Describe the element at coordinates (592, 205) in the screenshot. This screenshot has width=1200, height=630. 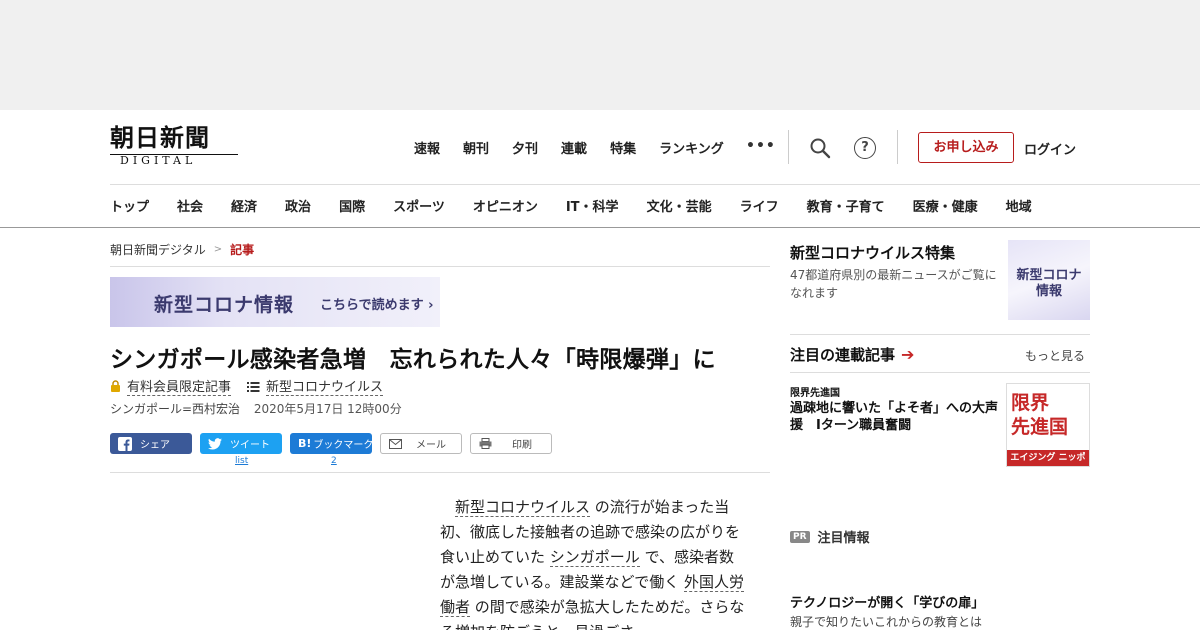
I see `main-nav-item: IT・科学` at that location.